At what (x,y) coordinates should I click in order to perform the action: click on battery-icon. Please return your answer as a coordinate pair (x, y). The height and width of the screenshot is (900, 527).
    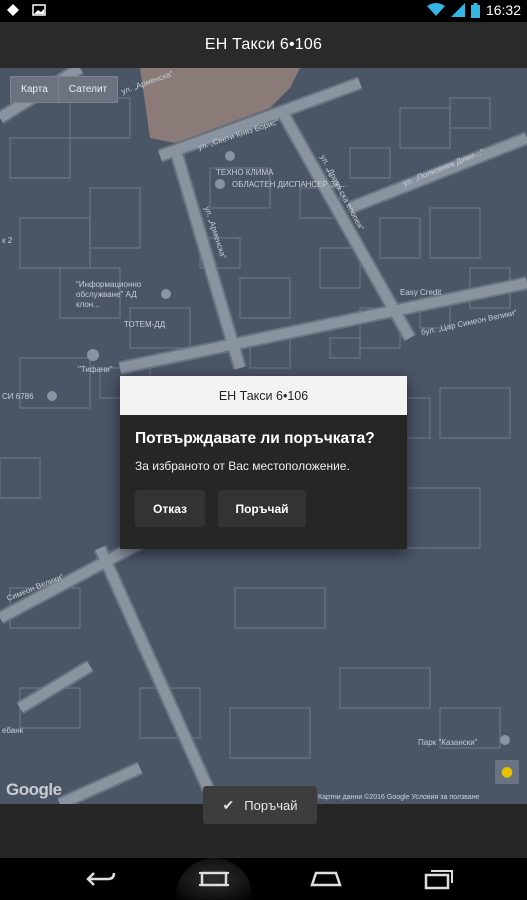
    Looking at the image, I should click on (475, 10).